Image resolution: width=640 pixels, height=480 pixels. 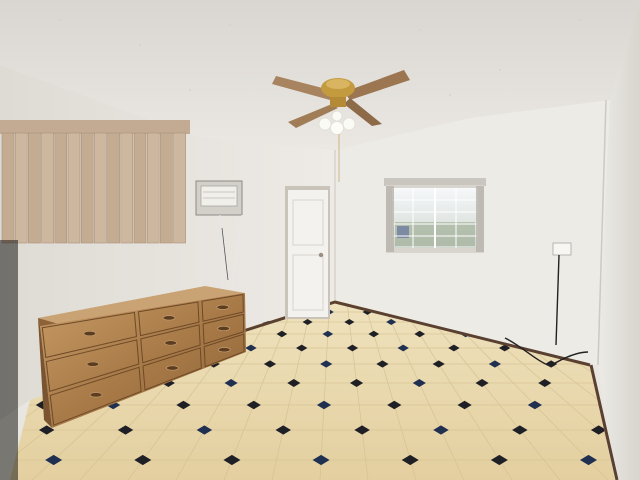 What do you see at coordinates (307, 252) in the screenshot?
I see `door` at bounding box center [307, 252].